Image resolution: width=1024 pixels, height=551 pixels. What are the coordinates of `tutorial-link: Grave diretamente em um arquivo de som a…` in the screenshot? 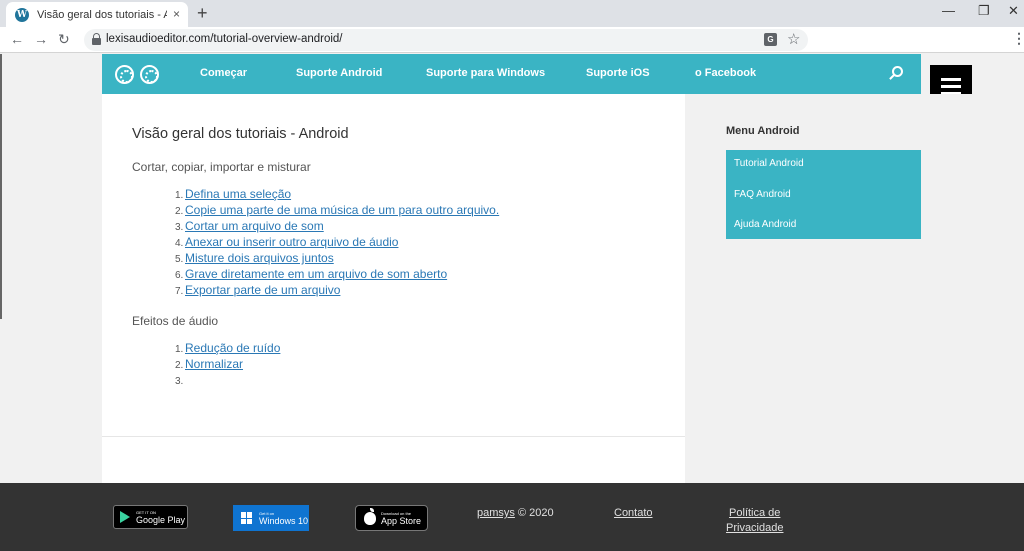 It's located at (316, 274).